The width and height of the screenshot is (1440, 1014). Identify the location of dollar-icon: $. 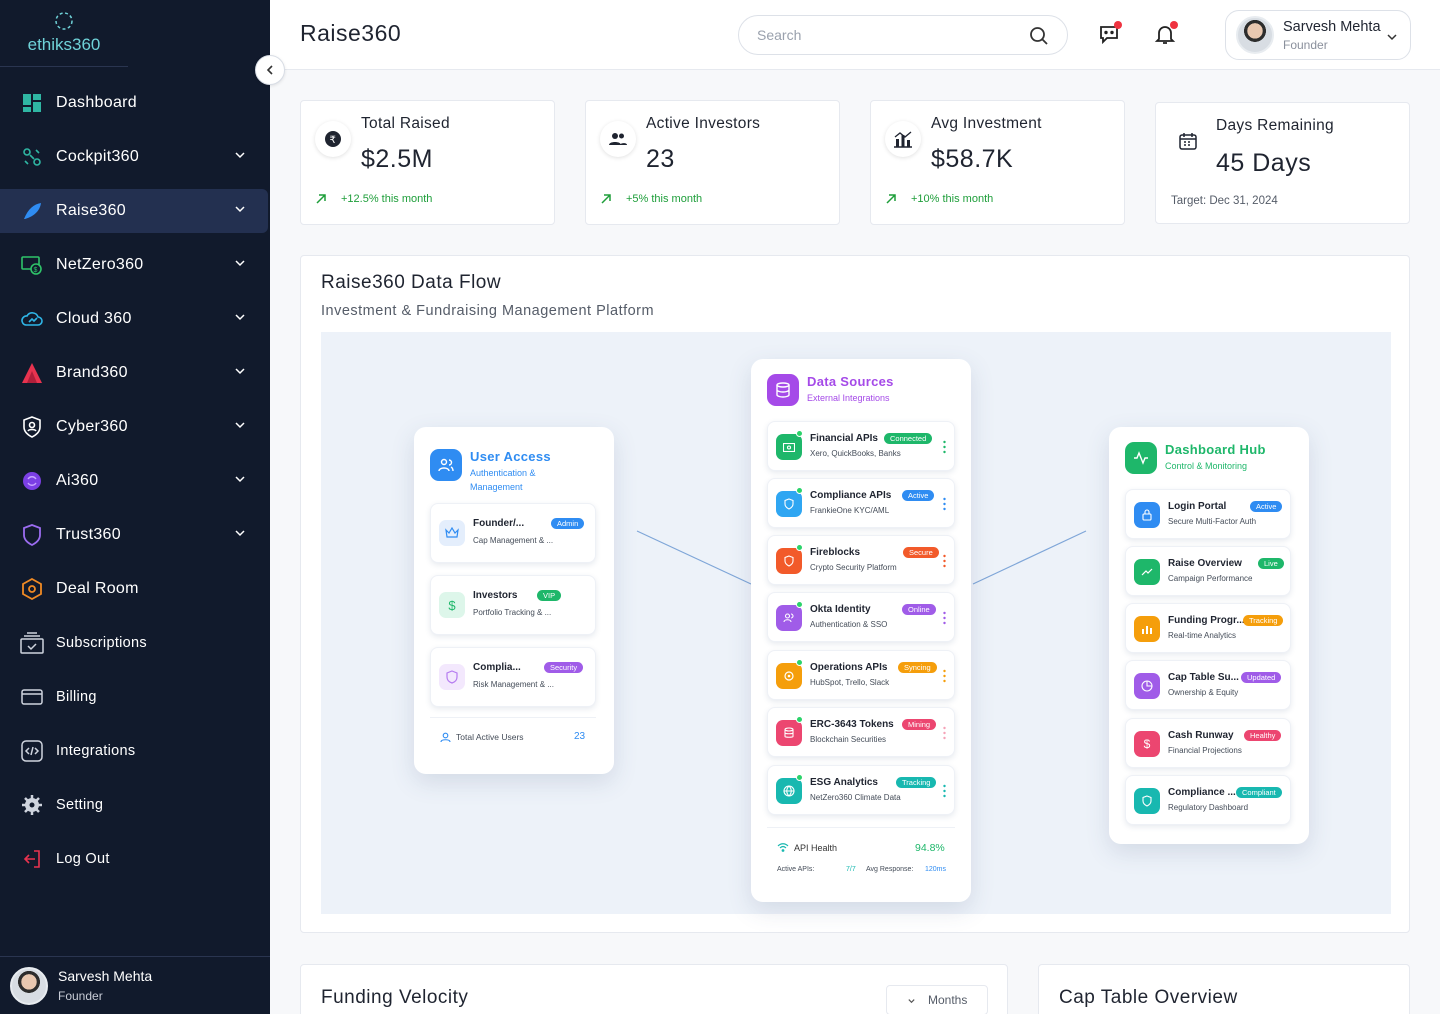
(452, 605).